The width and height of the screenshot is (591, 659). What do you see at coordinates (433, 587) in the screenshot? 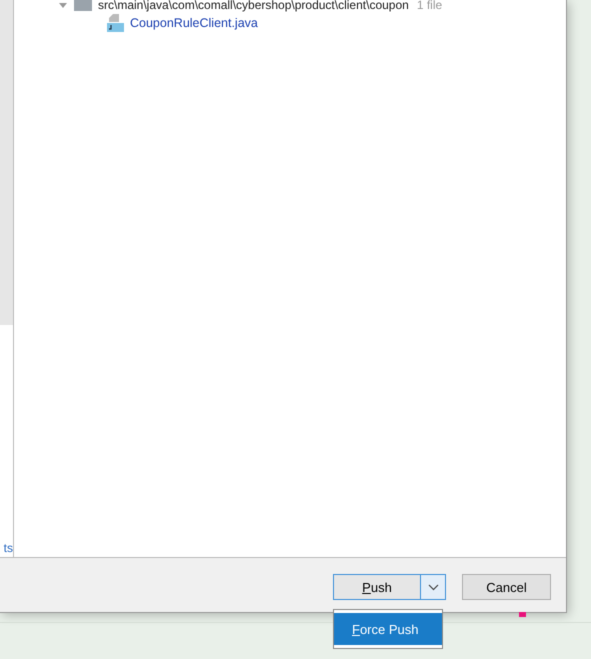
I see `dropdown-caret-icon` at bounding box center [433, 587].